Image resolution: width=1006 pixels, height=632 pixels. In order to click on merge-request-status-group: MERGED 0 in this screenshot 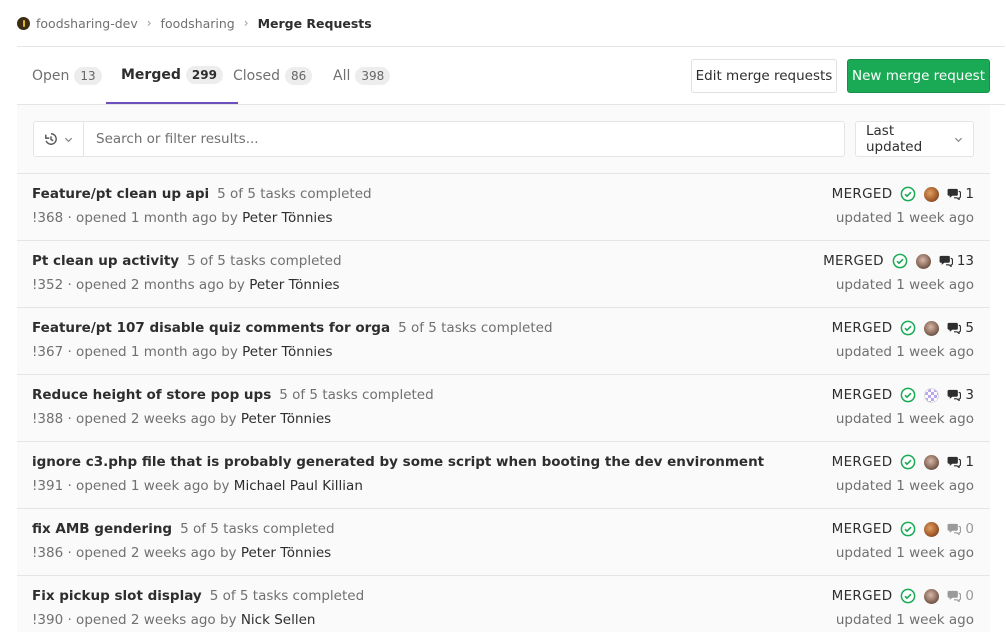, I will do `click(903, 596)`.